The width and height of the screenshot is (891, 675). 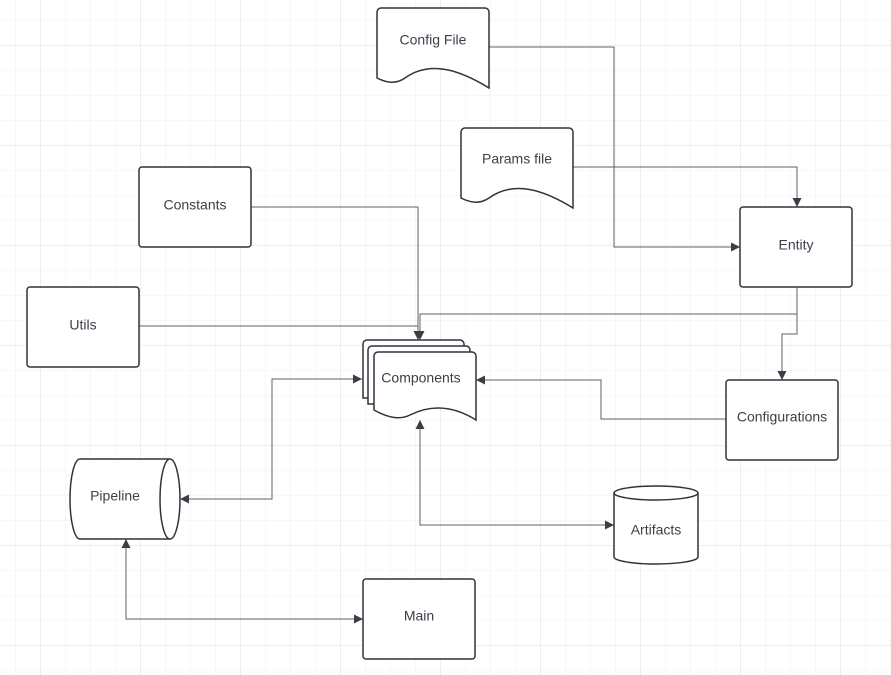 I want to click on node-utils: Utils, so click(x=83, y=327).